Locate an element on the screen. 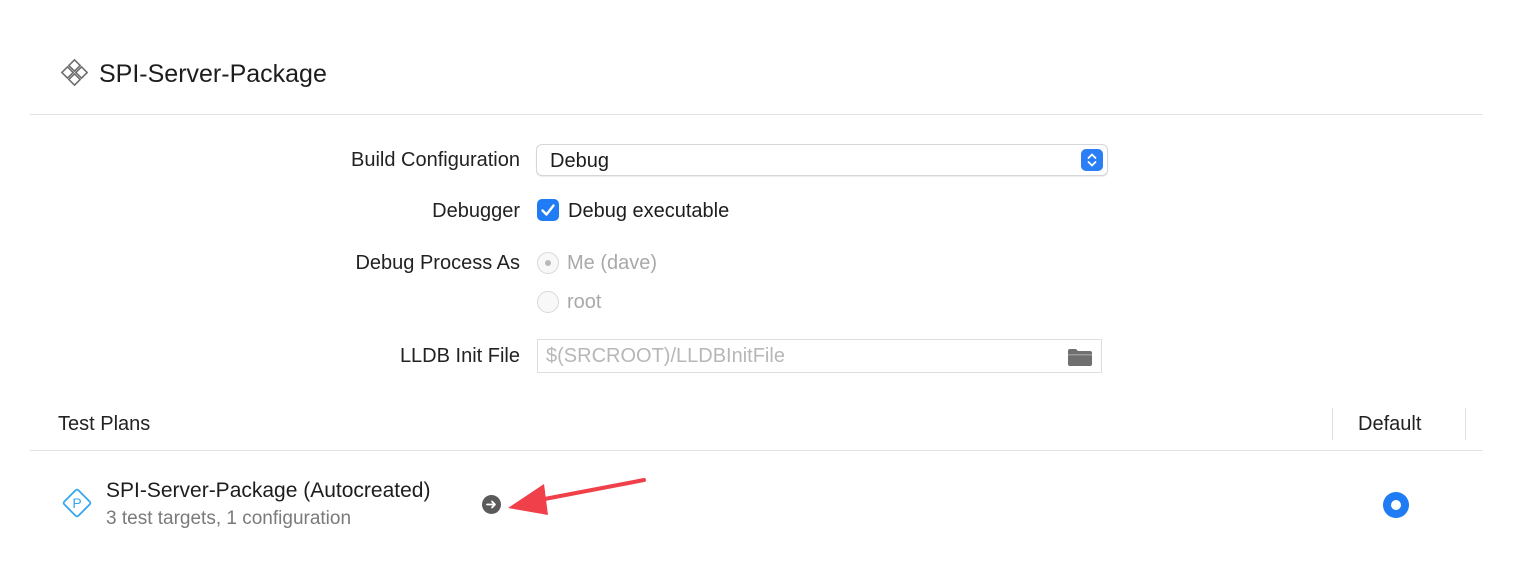 The height and width of the screenshot is (588, 1525). build-configuration-popup: Debug is located at coordinates (822, 160).